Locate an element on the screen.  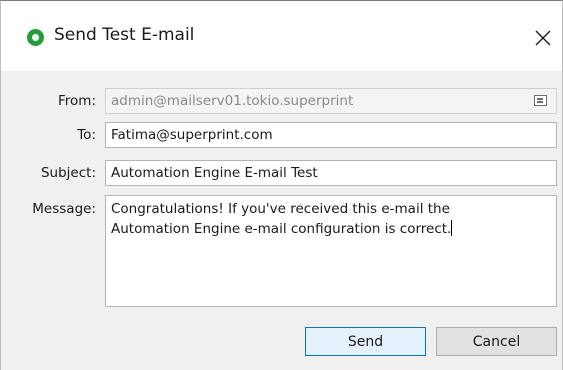
to-field: Fatima@superprint.com is located at coordinates (331, 135).